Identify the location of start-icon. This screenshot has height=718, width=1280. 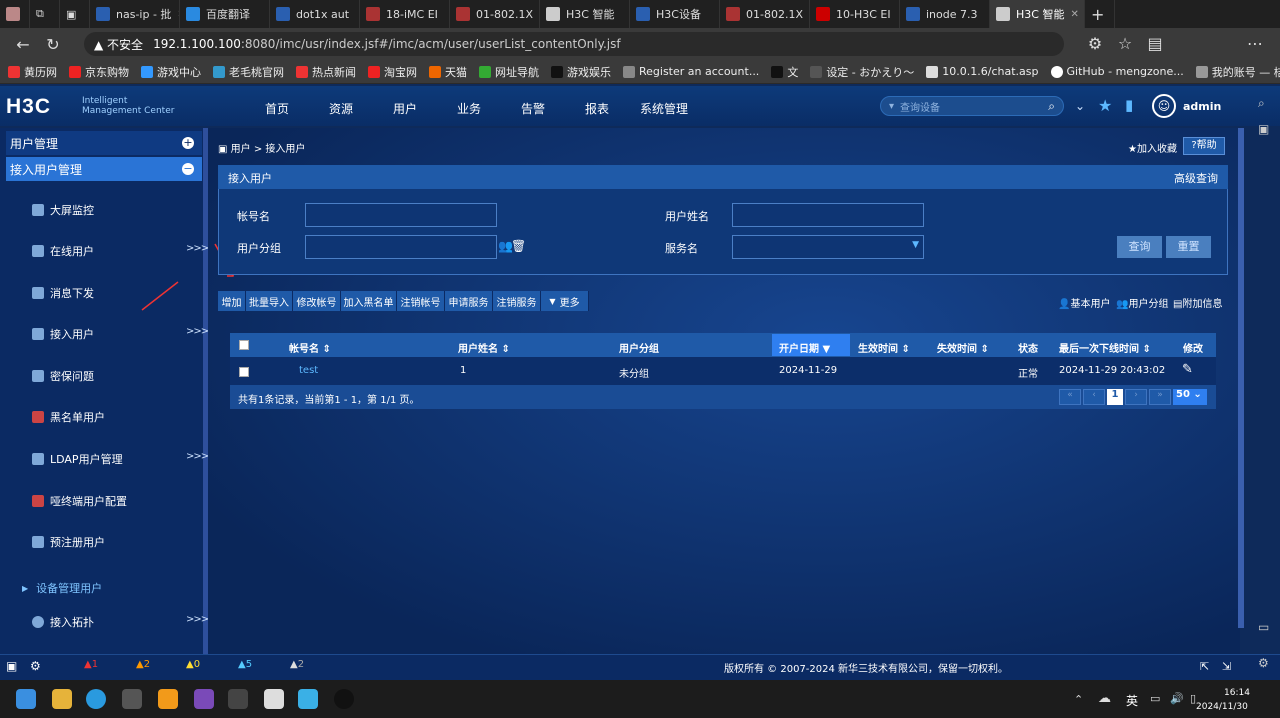
(26, 699).